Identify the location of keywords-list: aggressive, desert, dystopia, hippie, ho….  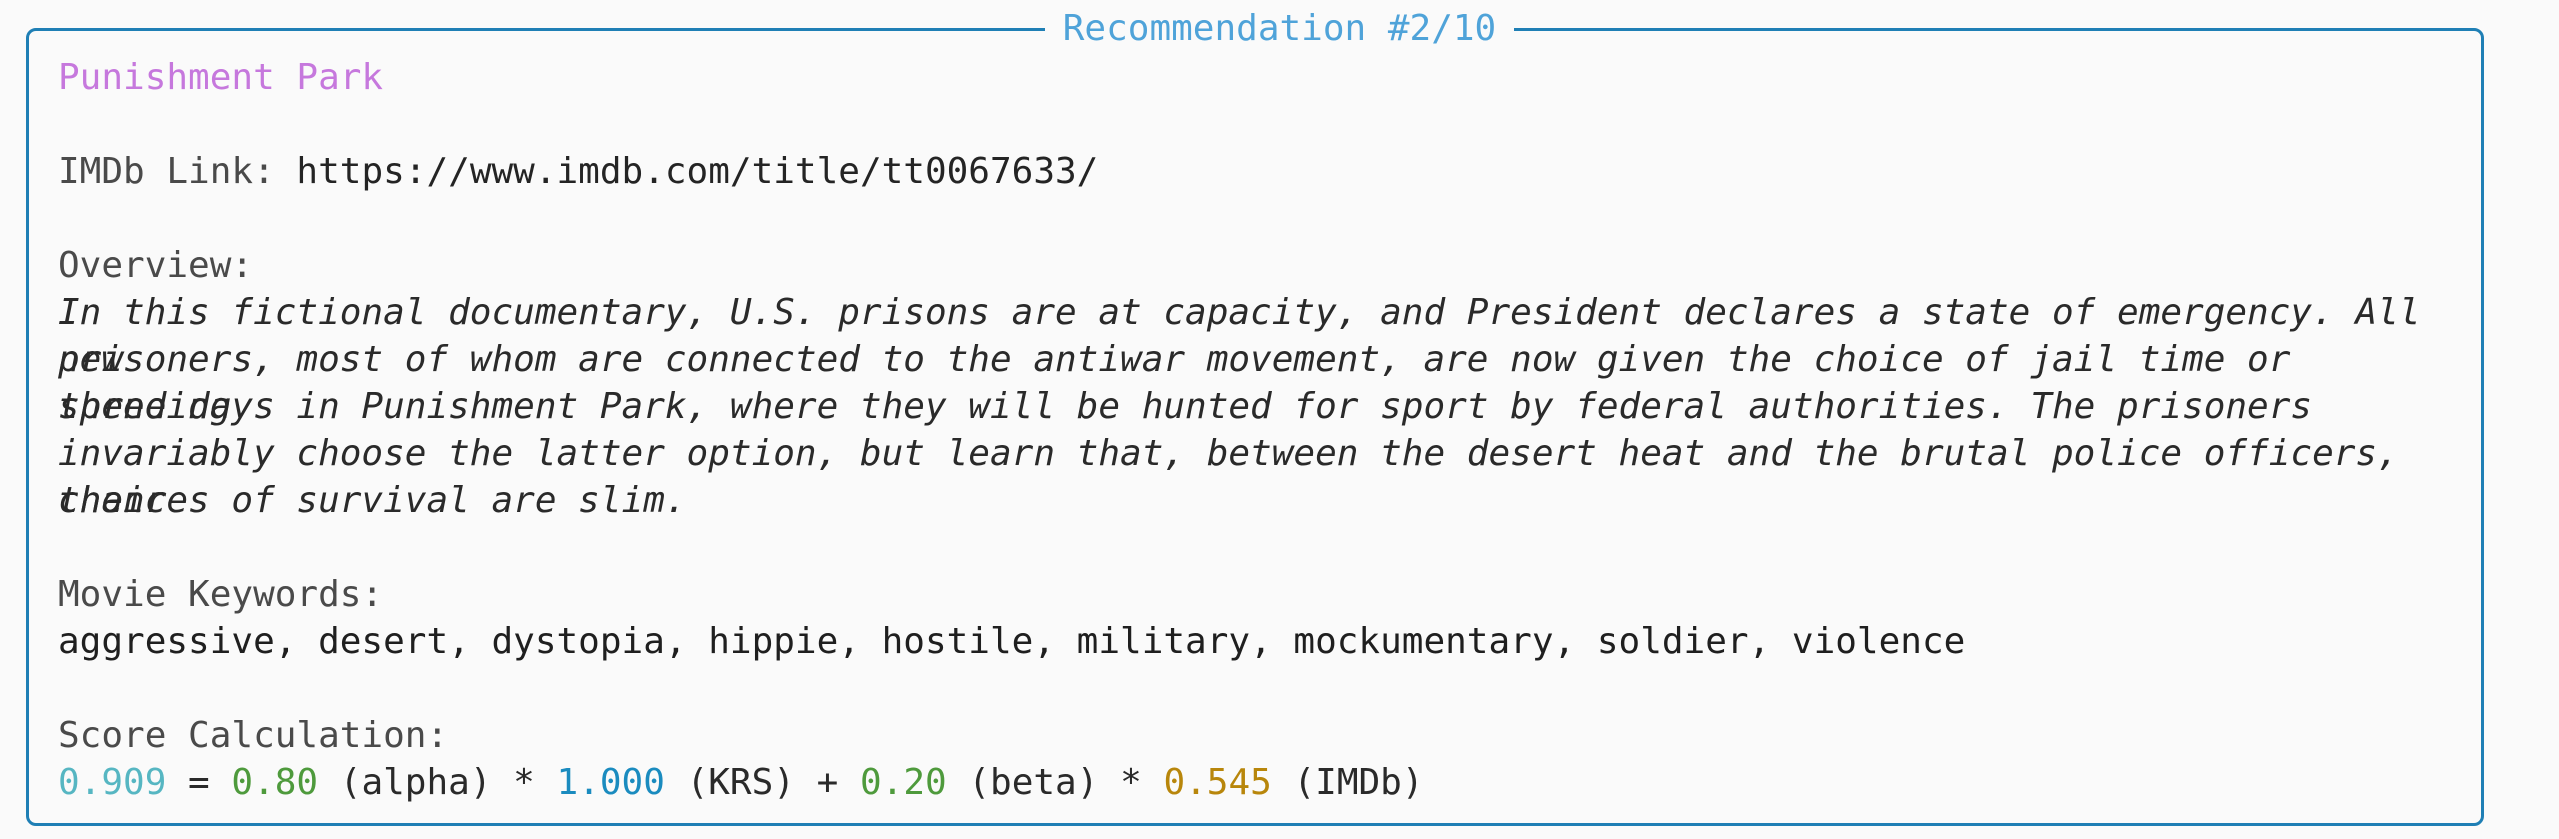
(1012, 641).